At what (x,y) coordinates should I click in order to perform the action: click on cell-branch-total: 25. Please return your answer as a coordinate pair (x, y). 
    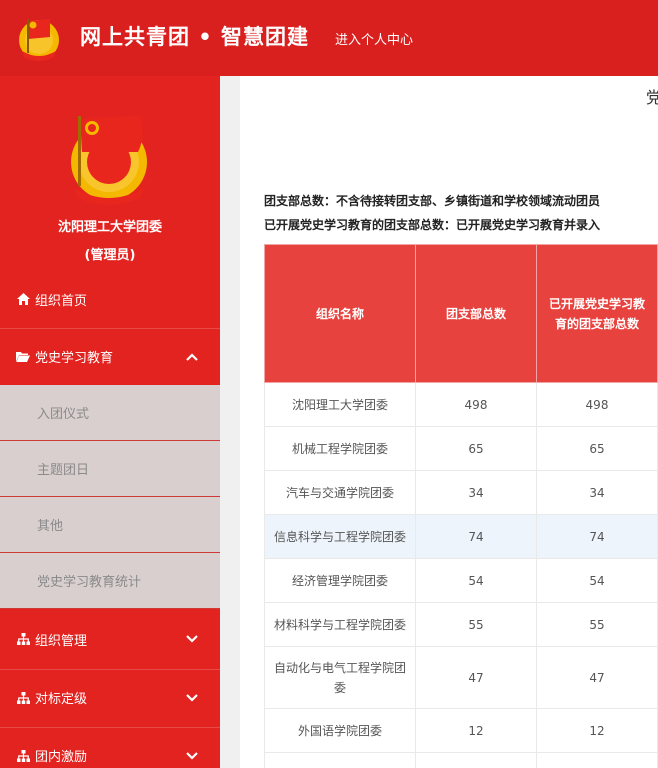
    Looking at the image, I should click on (476, 760).